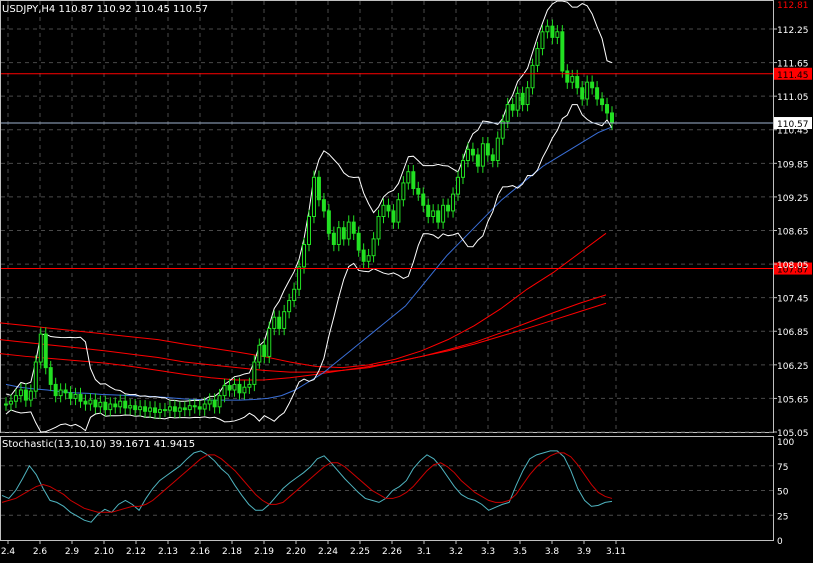 This screenshot has height=563, width=813. Describe the element at coordinates (616, 552) in the screenshot. I see `time-tick-label: 3.11` at that location.